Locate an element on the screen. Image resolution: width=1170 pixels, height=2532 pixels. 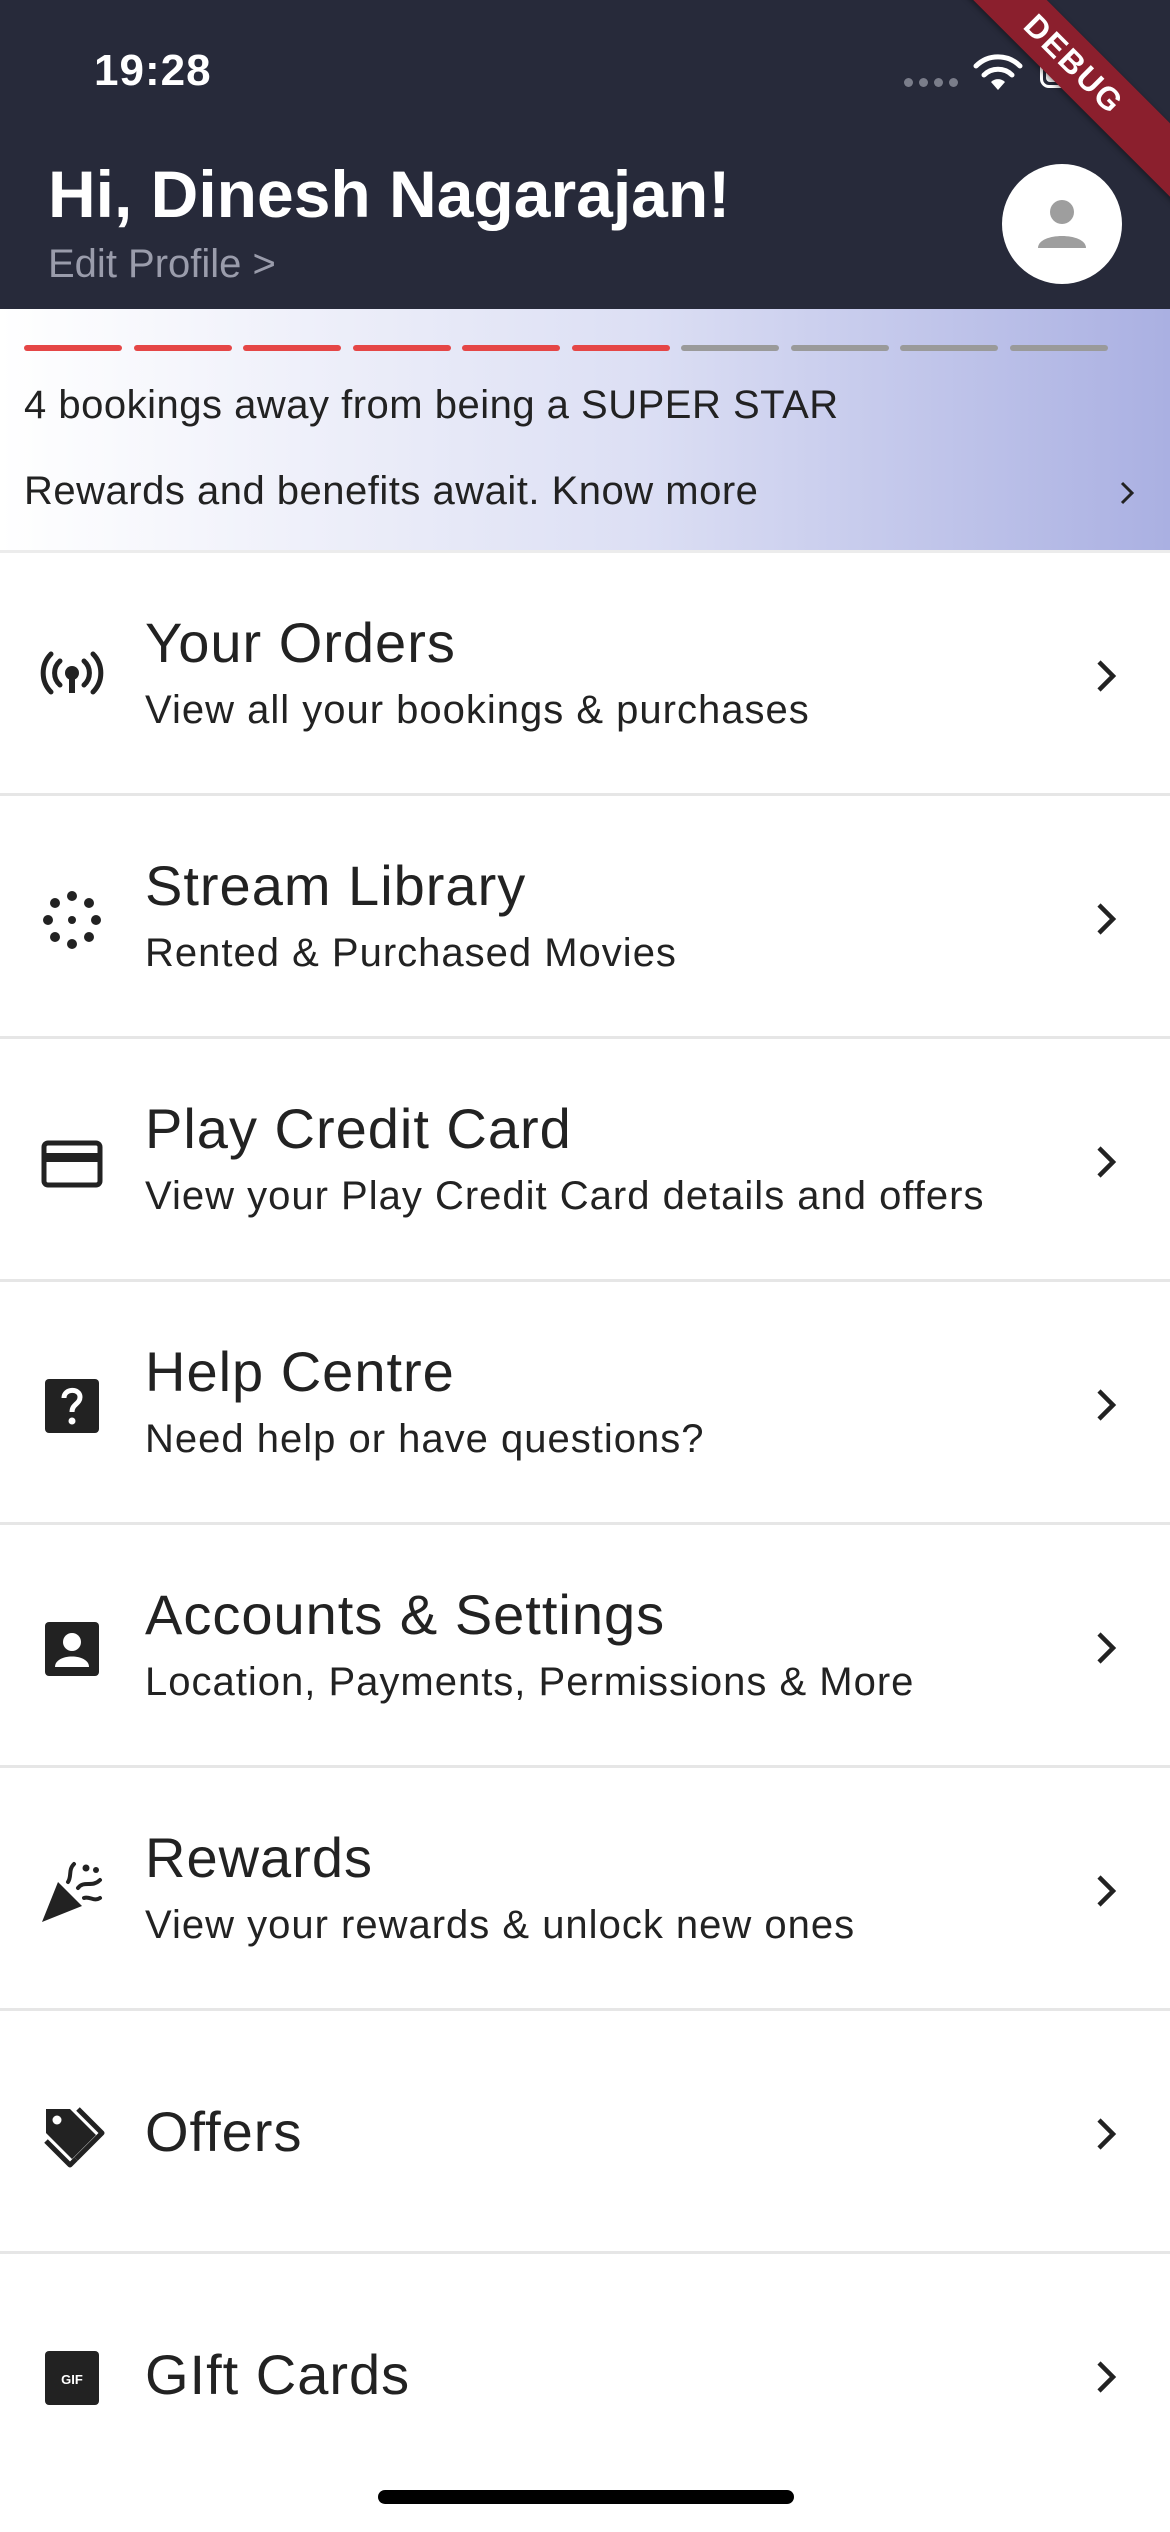
menu-item-title: Play Credit Card is located at coordinates (358, 1128).